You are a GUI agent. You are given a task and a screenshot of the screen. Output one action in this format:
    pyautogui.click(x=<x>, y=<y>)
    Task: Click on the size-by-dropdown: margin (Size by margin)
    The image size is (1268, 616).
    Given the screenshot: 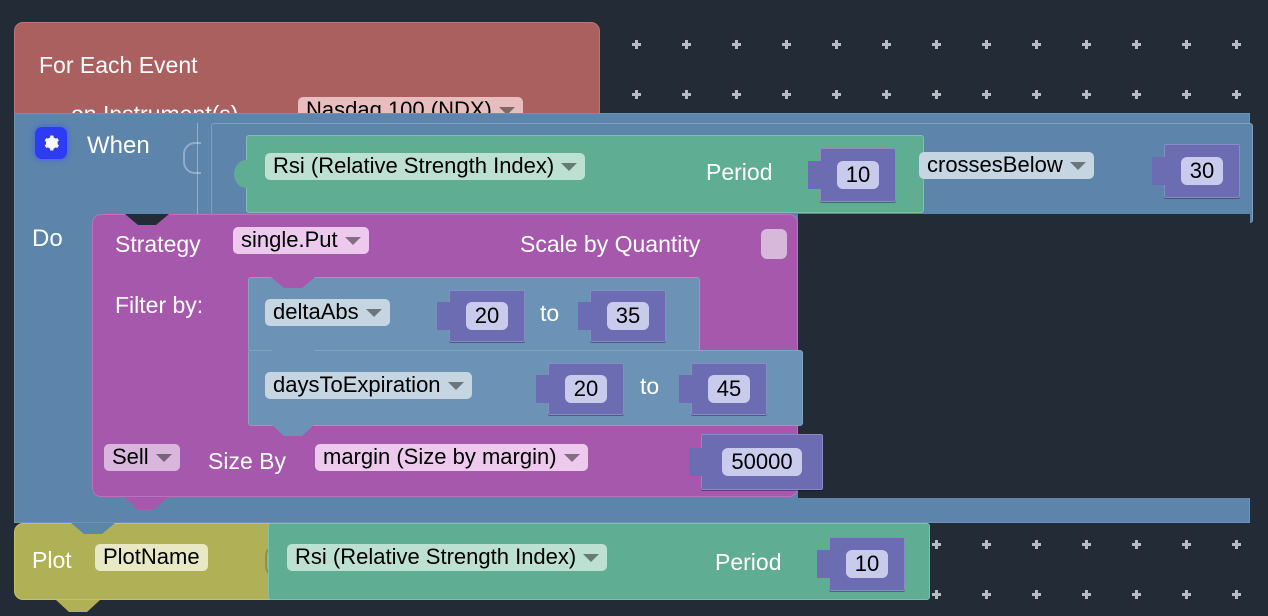 What is the action you would take?
    pyautogui.click(x=451, y=457)
    